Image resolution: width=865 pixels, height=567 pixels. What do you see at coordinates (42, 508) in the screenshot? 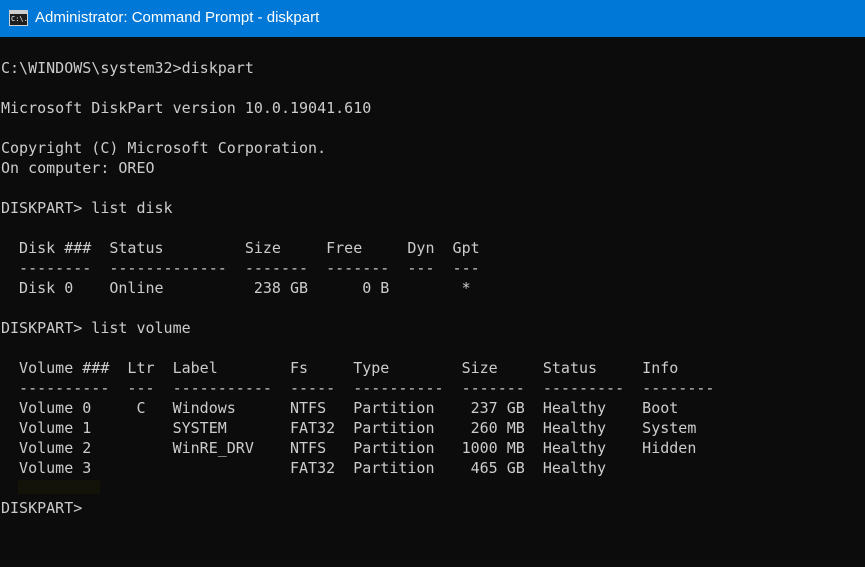
I see `console-line: DISKPART>` at bounding box center [42, 508].